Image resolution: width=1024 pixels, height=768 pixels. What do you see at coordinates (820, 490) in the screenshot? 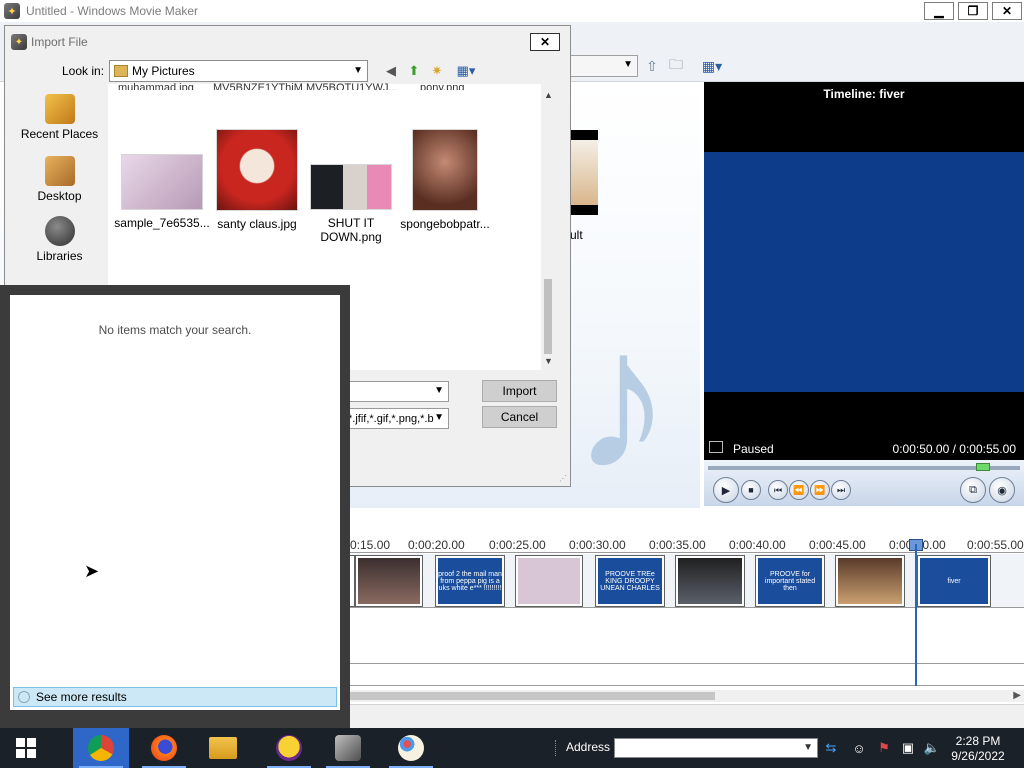
I see `forward-button: ⏩` at bounding box center [820, 490].